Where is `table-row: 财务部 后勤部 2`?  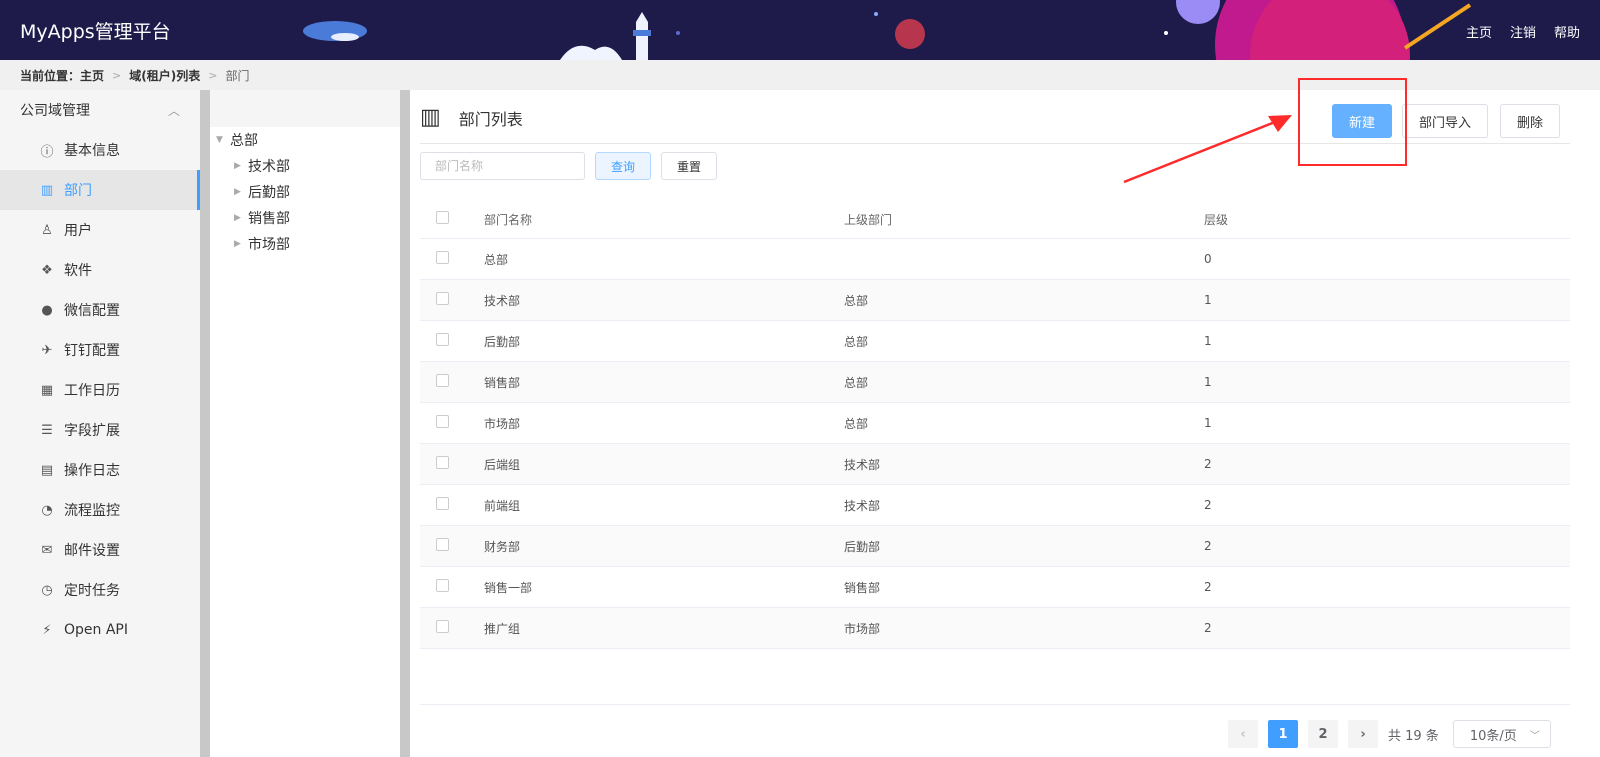 table-row: 财务部 后勤部 2 is located at coordinates (995, 546).